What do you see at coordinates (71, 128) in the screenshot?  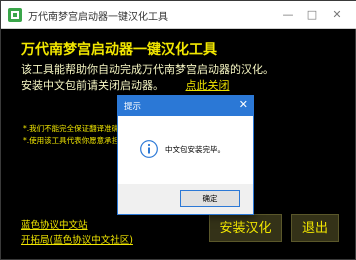 I see `disclaimer-note-1: *.我们不能完全保证翻译准确` at bounding box center [71, 128].